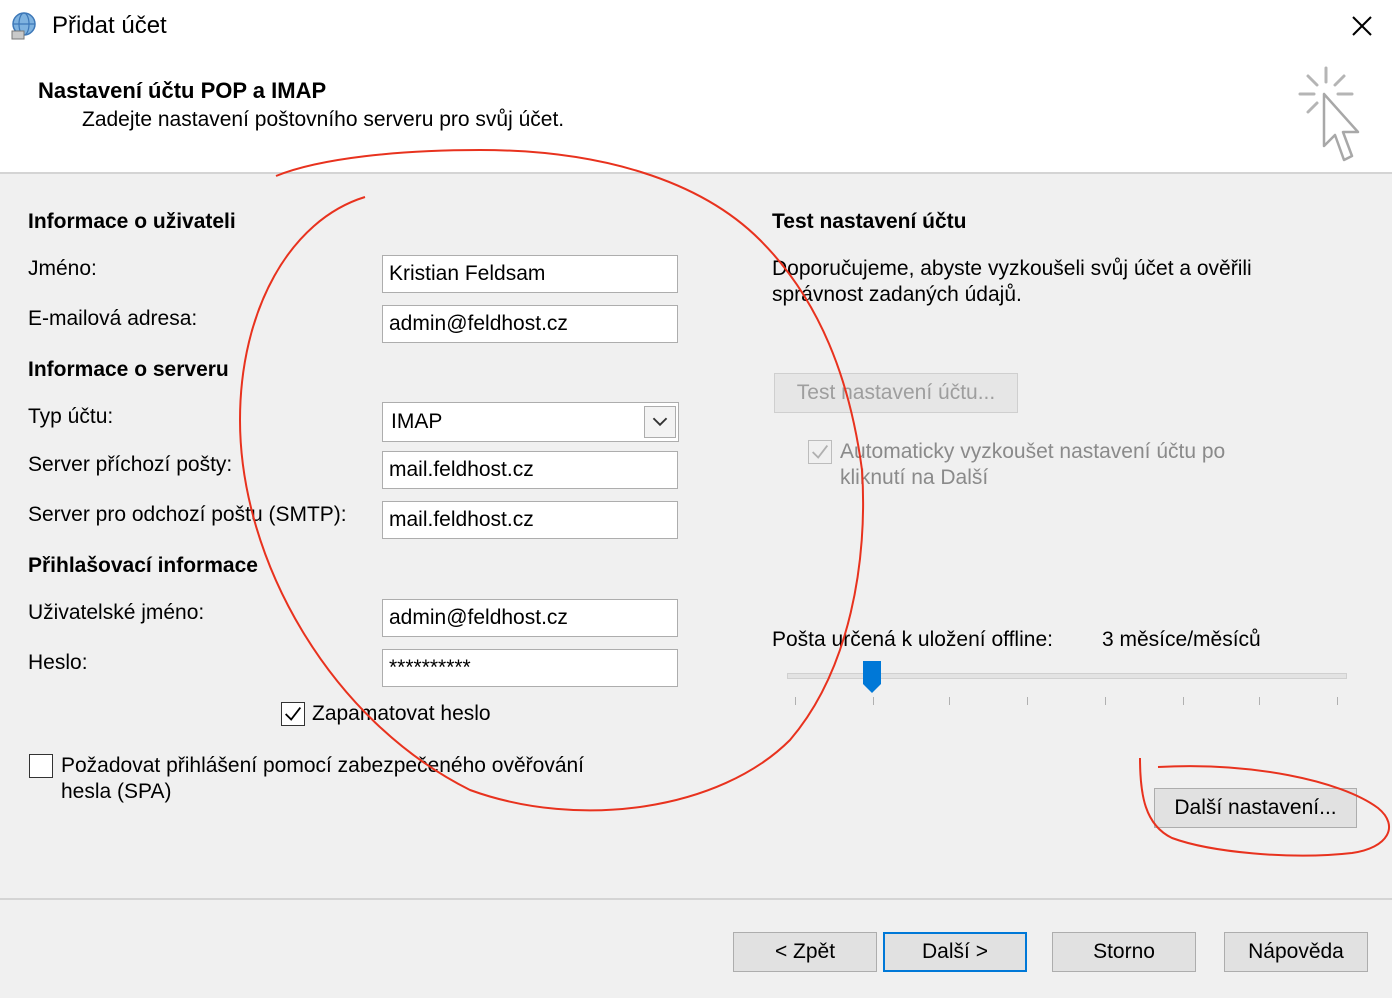 The height and width of the screenshot is (998, 1392). What do you see at coordinates (58, 662) in the screenshot?
I see `password-label: Heslo:` at bounding box center [58, 662].